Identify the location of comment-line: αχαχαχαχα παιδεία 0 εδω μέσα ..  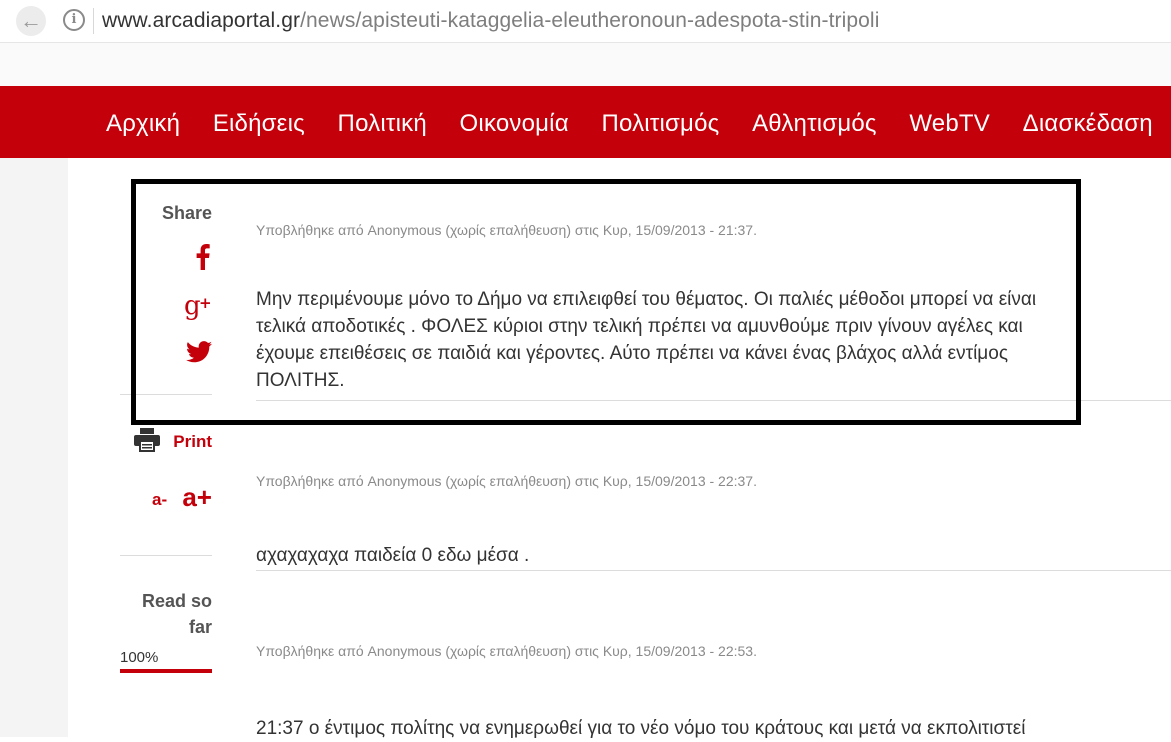
(393, 555).